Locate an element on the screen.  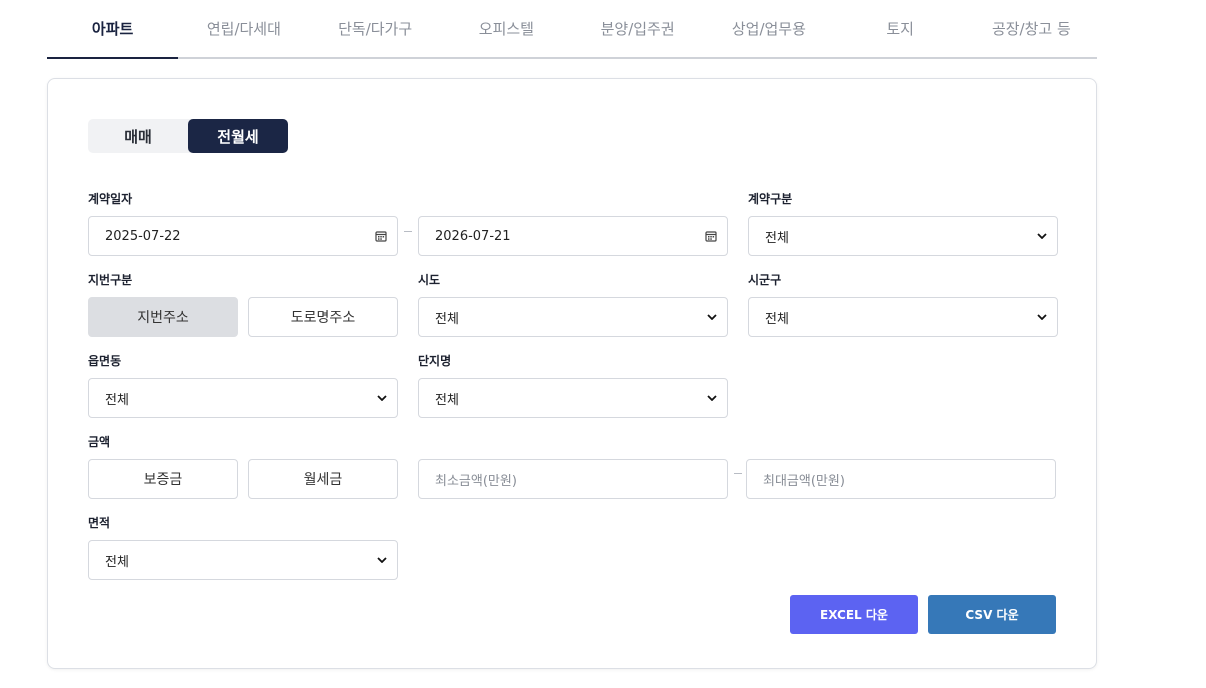
complex-select: 전체 is located at coordinates (573, 398).